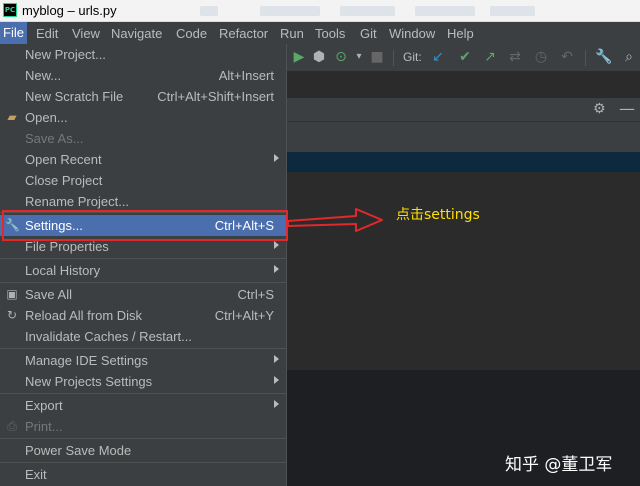 This screenshot has height=486, width=640. I want to click on selected-row, so click(463, 162).